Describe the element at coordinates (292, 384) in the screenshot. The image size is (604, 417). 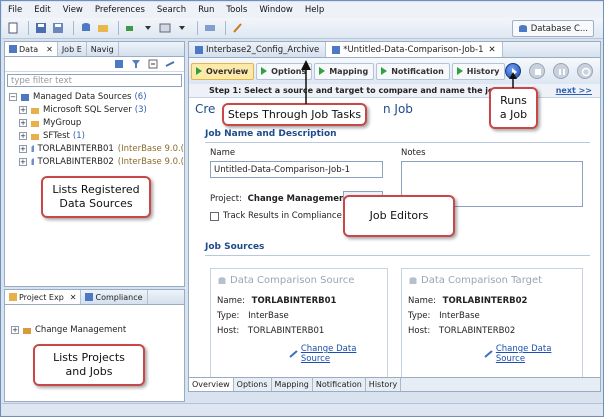
I see `bottom-tab-mapping: Mapping` at that location.